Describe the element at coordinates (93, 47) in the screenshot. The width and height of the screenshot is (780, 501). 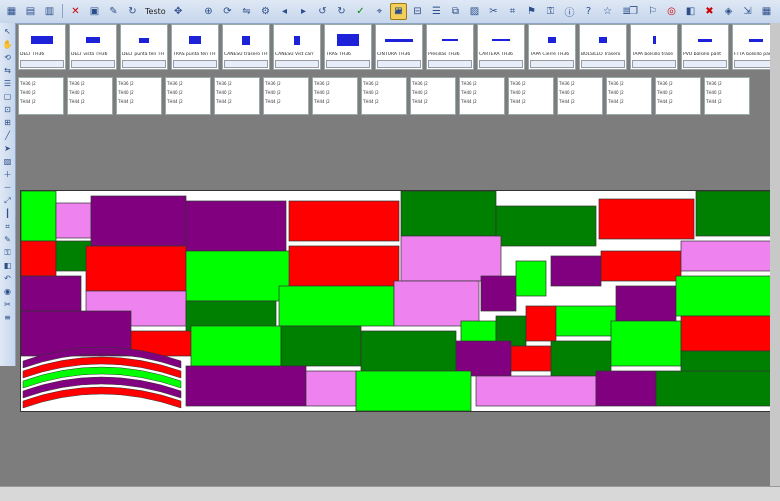
I see `piece-thumbnail: DELT vista TH36` at that location.